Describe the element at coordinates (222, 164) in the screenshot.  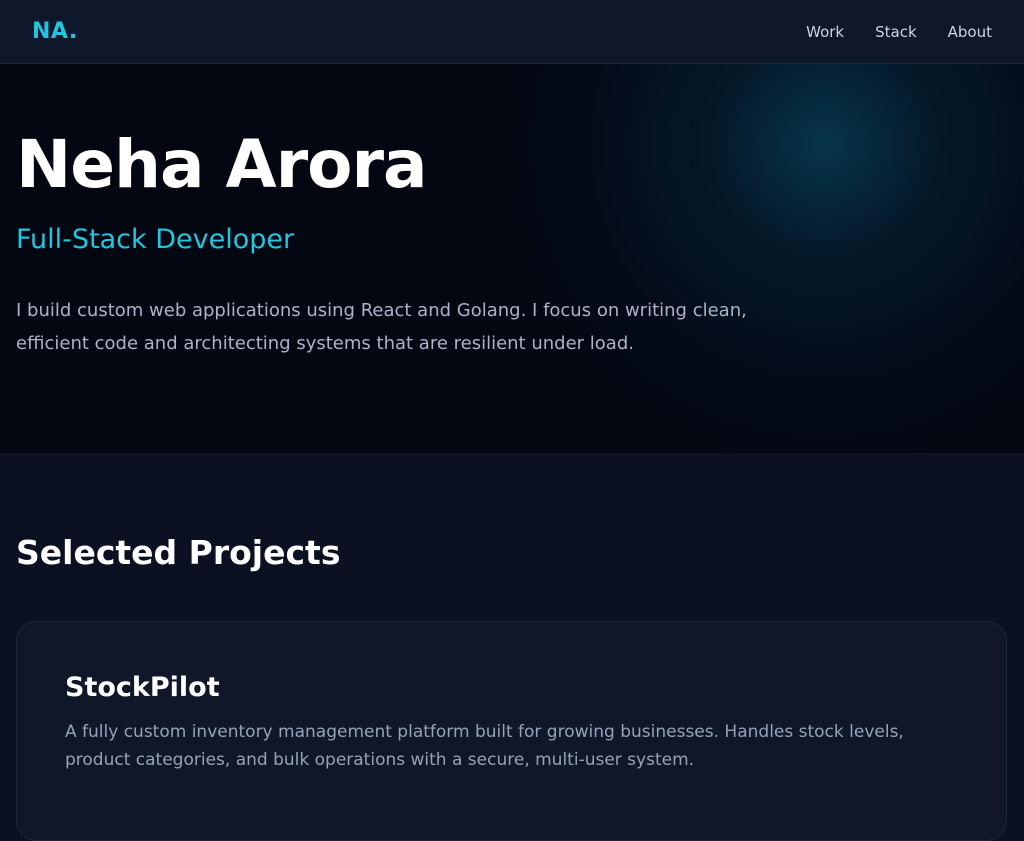
I see `hero-name: Neha Arora` at that location.